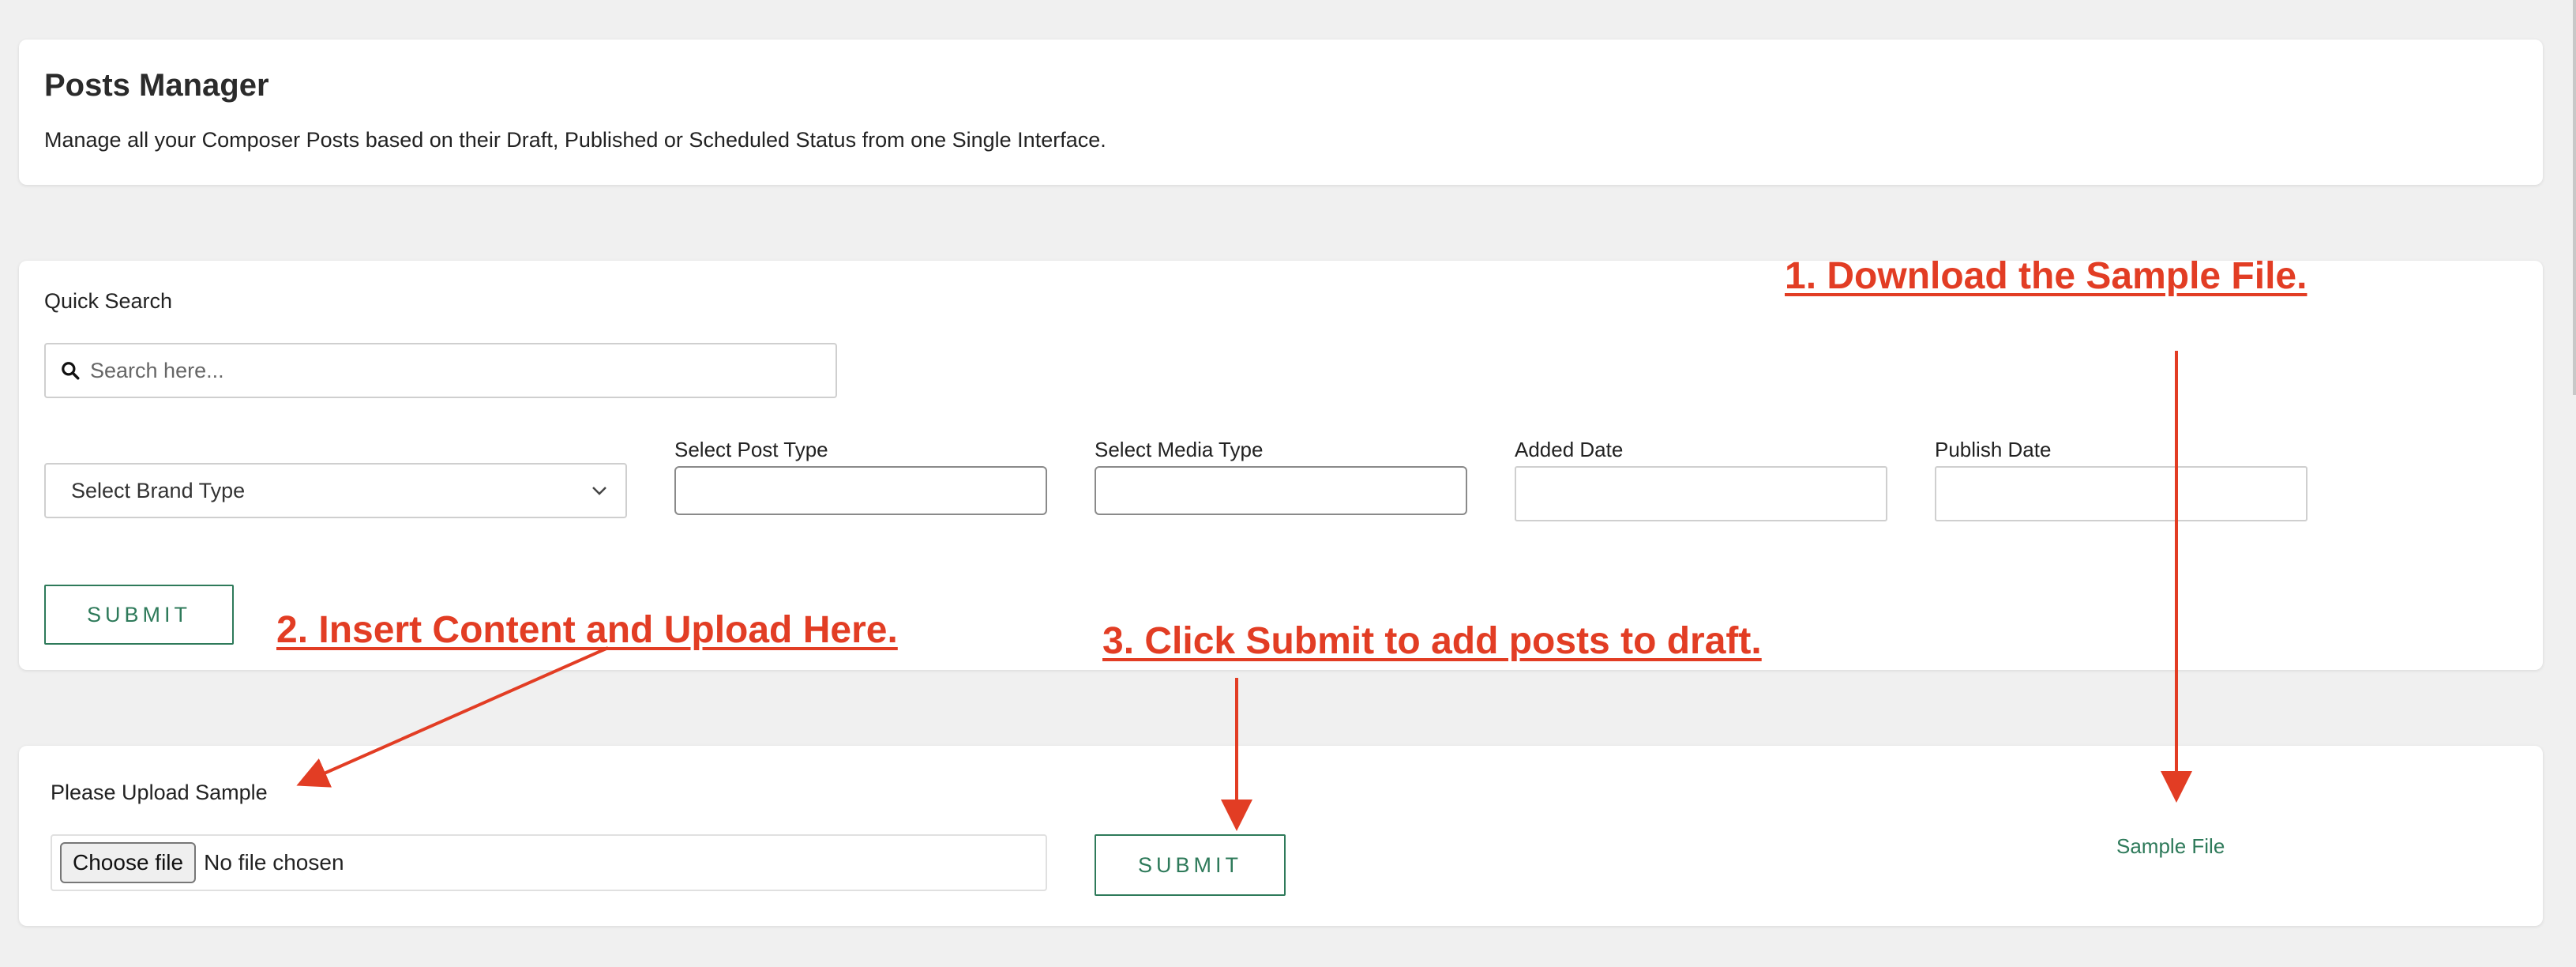 Image resolution: width=2576 pixels, height=967 pixels. Describe the element at coordinates (2046, 276) in the screenshot. I see `annotation-step-1: 1. Download the Sample File.` at that location.